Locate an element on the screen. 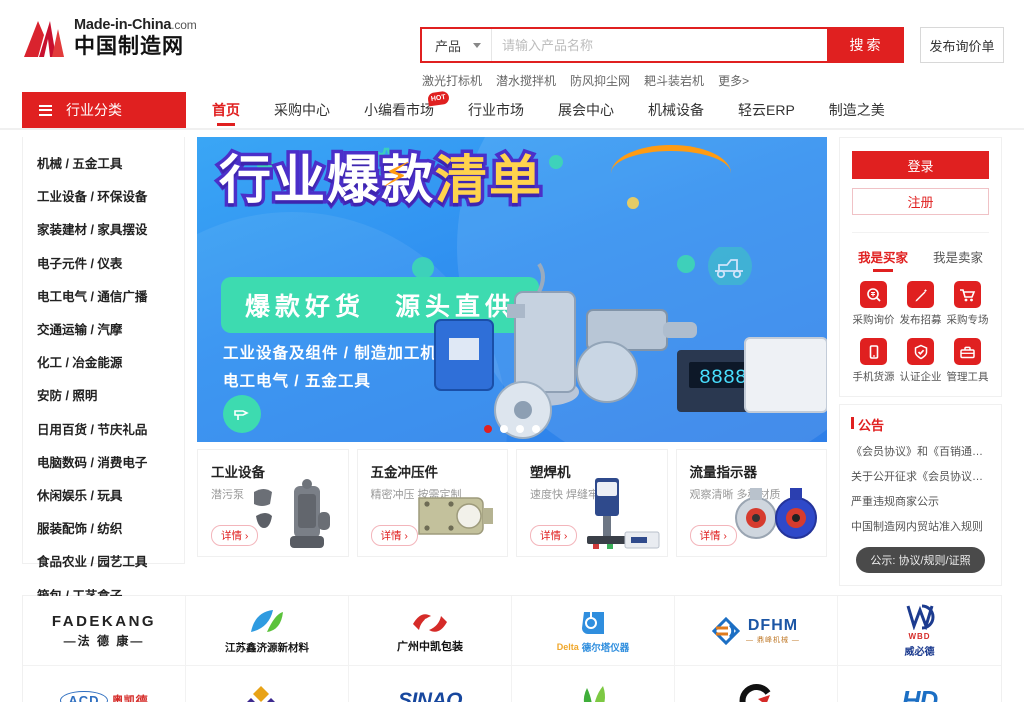 This screenshot has height=702, width=1024. announcement-disclosure-button: 公示: 协议/规则/证照 is located at coordinates (920, 560).